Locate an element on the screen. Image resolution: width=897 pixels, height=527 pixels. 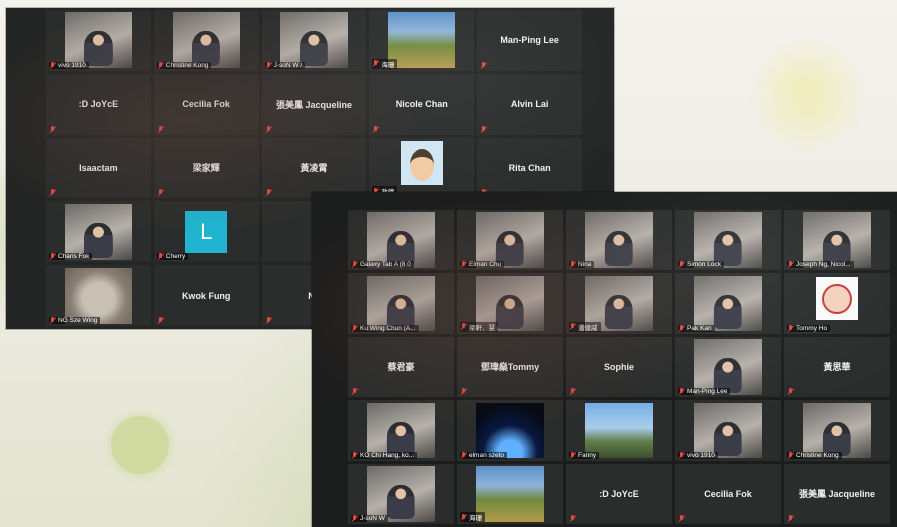
participant-name: Nina is located at coordinates (585, 265).